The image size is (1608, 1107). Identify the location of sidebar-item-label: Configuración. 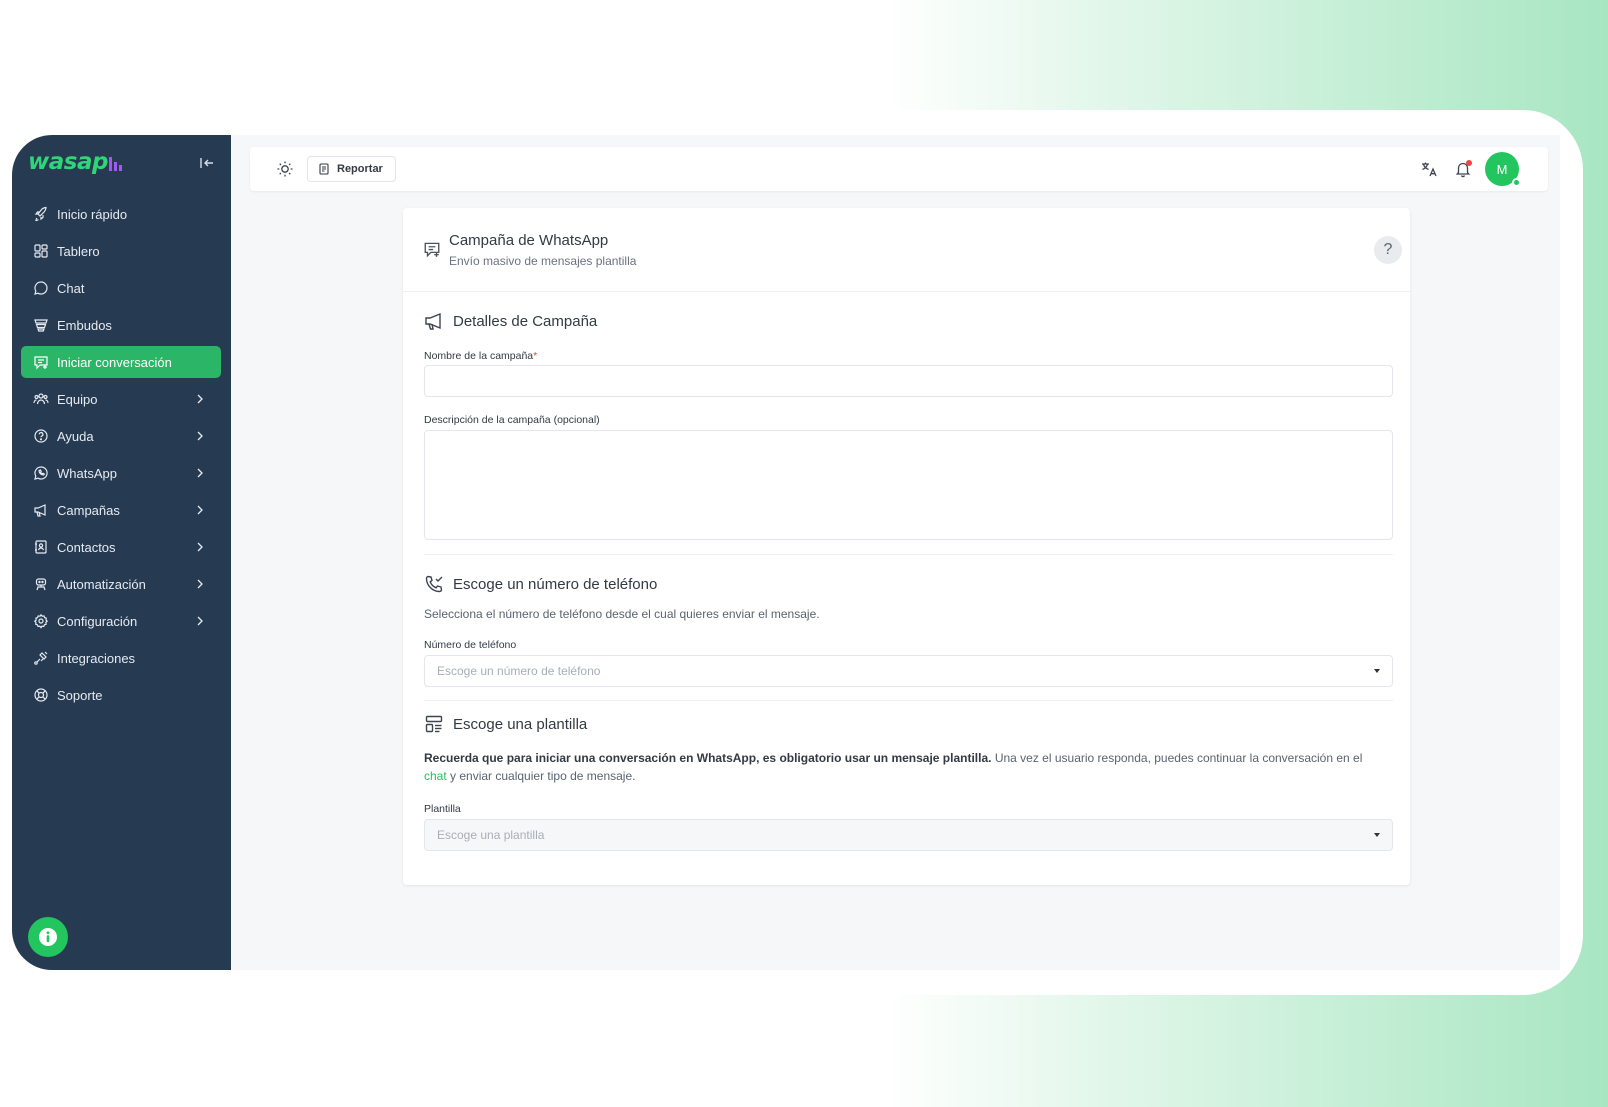
(97, 621).